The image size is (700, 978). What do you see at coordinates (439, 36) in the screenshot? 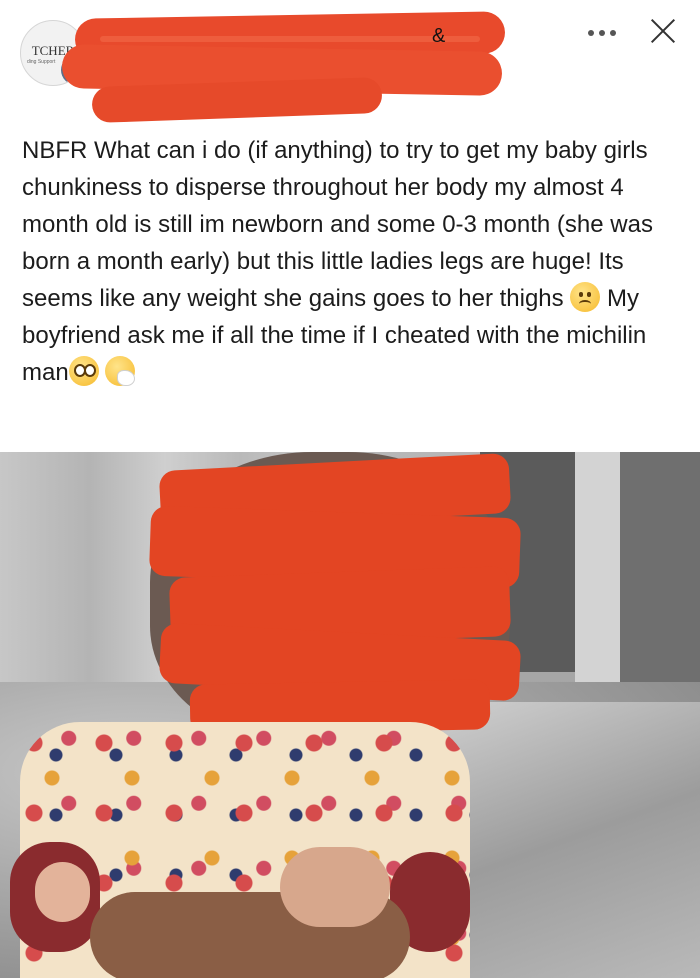
I see `ampersand-text: &` at bounding box center [439, 36].